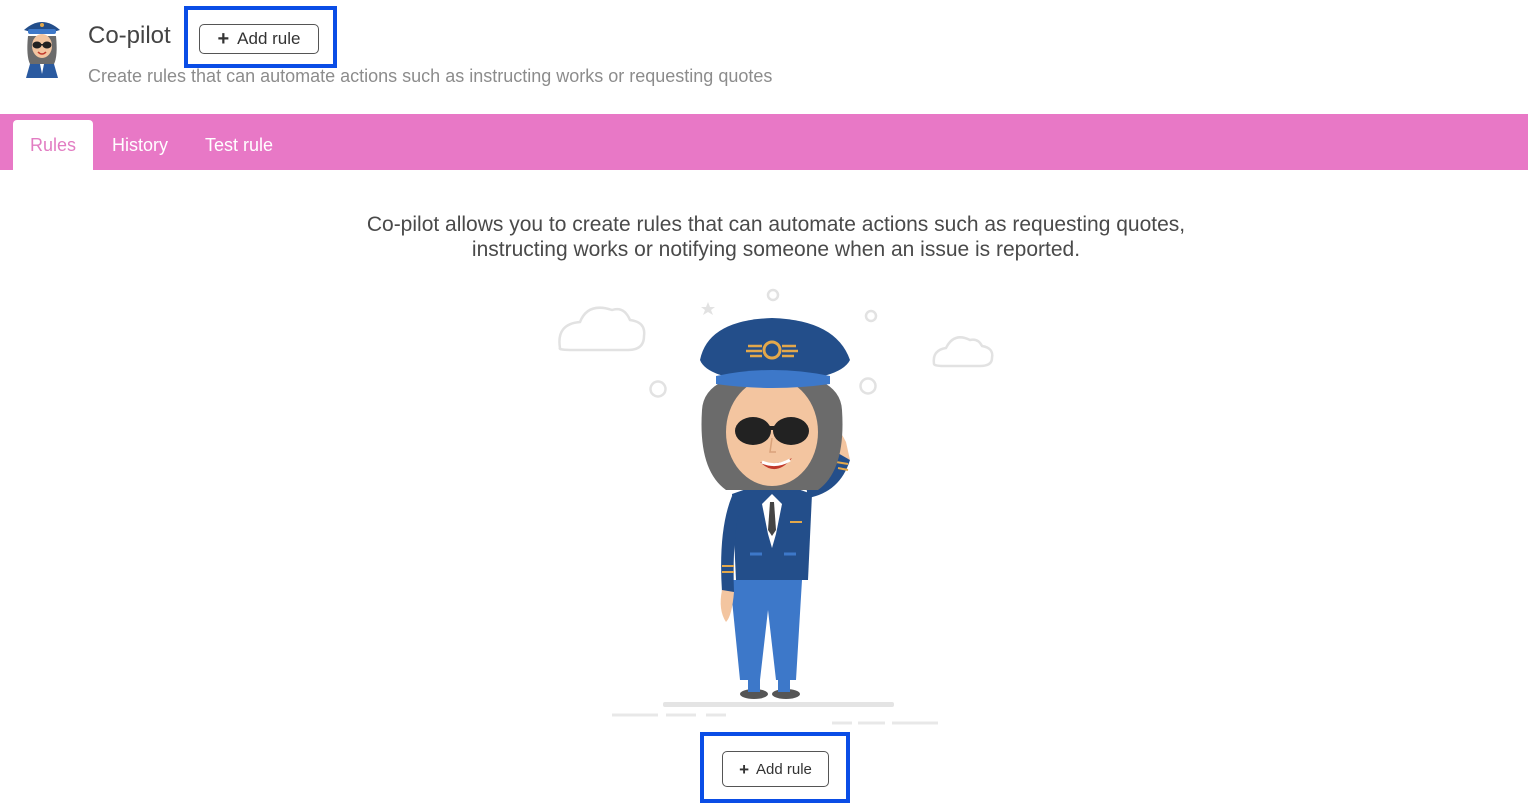  What do you see at coordinates (129, 35) in the screenshot?
I see `page-title: Co-pilot` at bounding box center [129, 35].